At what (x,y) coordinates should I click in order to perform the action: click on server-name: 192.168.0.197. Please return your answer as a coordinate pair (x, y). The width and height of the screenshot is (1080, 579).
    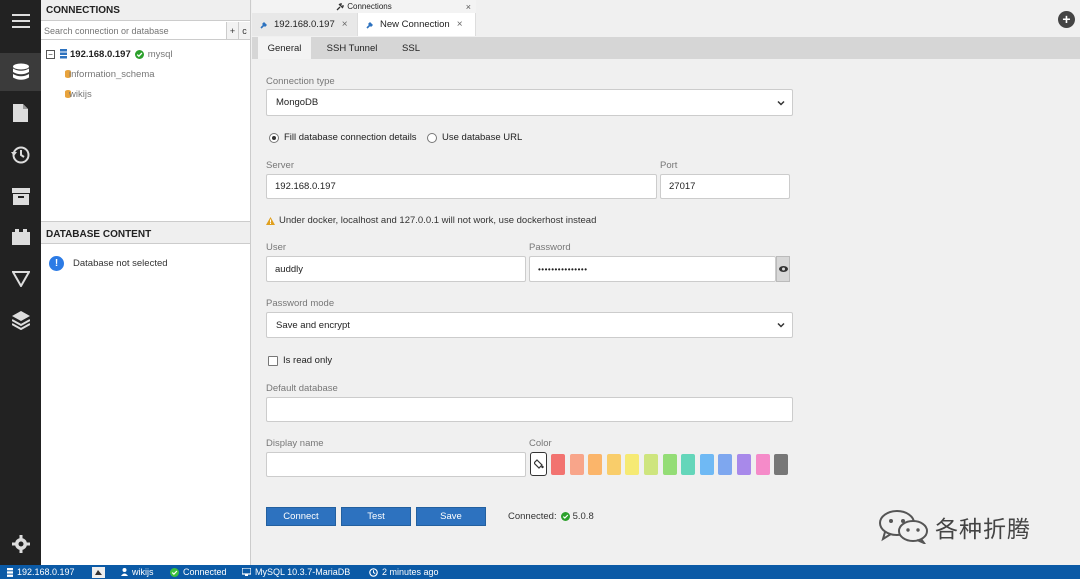
    Looking at the image, I should click on (100, 54).